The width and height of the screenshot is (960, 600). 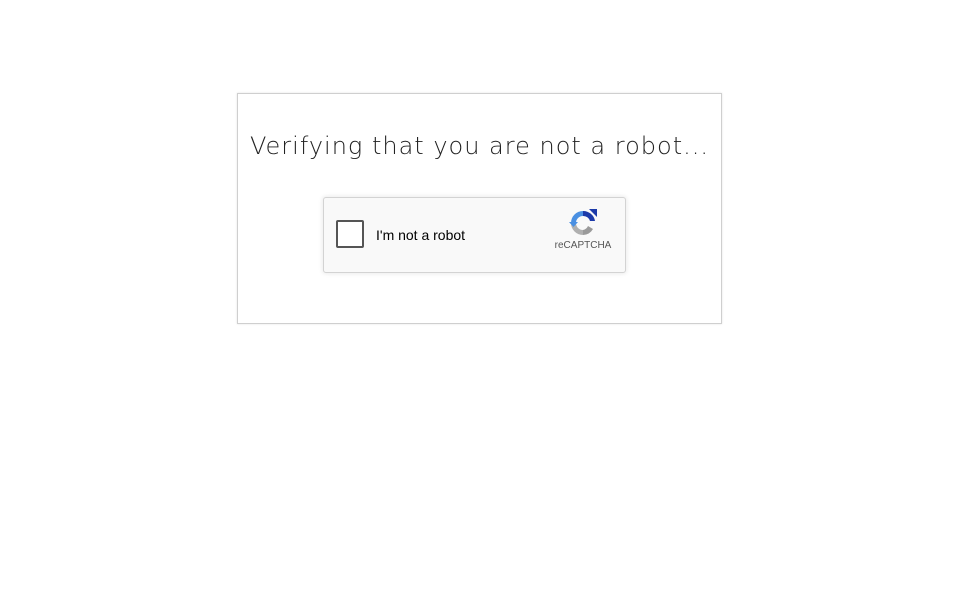 What do you see at coordinates (474, 235) in the screenshot?
I see `recaptcha-widget: I'm not a robot reCAPTCHA` at bounding box center [474, 235].